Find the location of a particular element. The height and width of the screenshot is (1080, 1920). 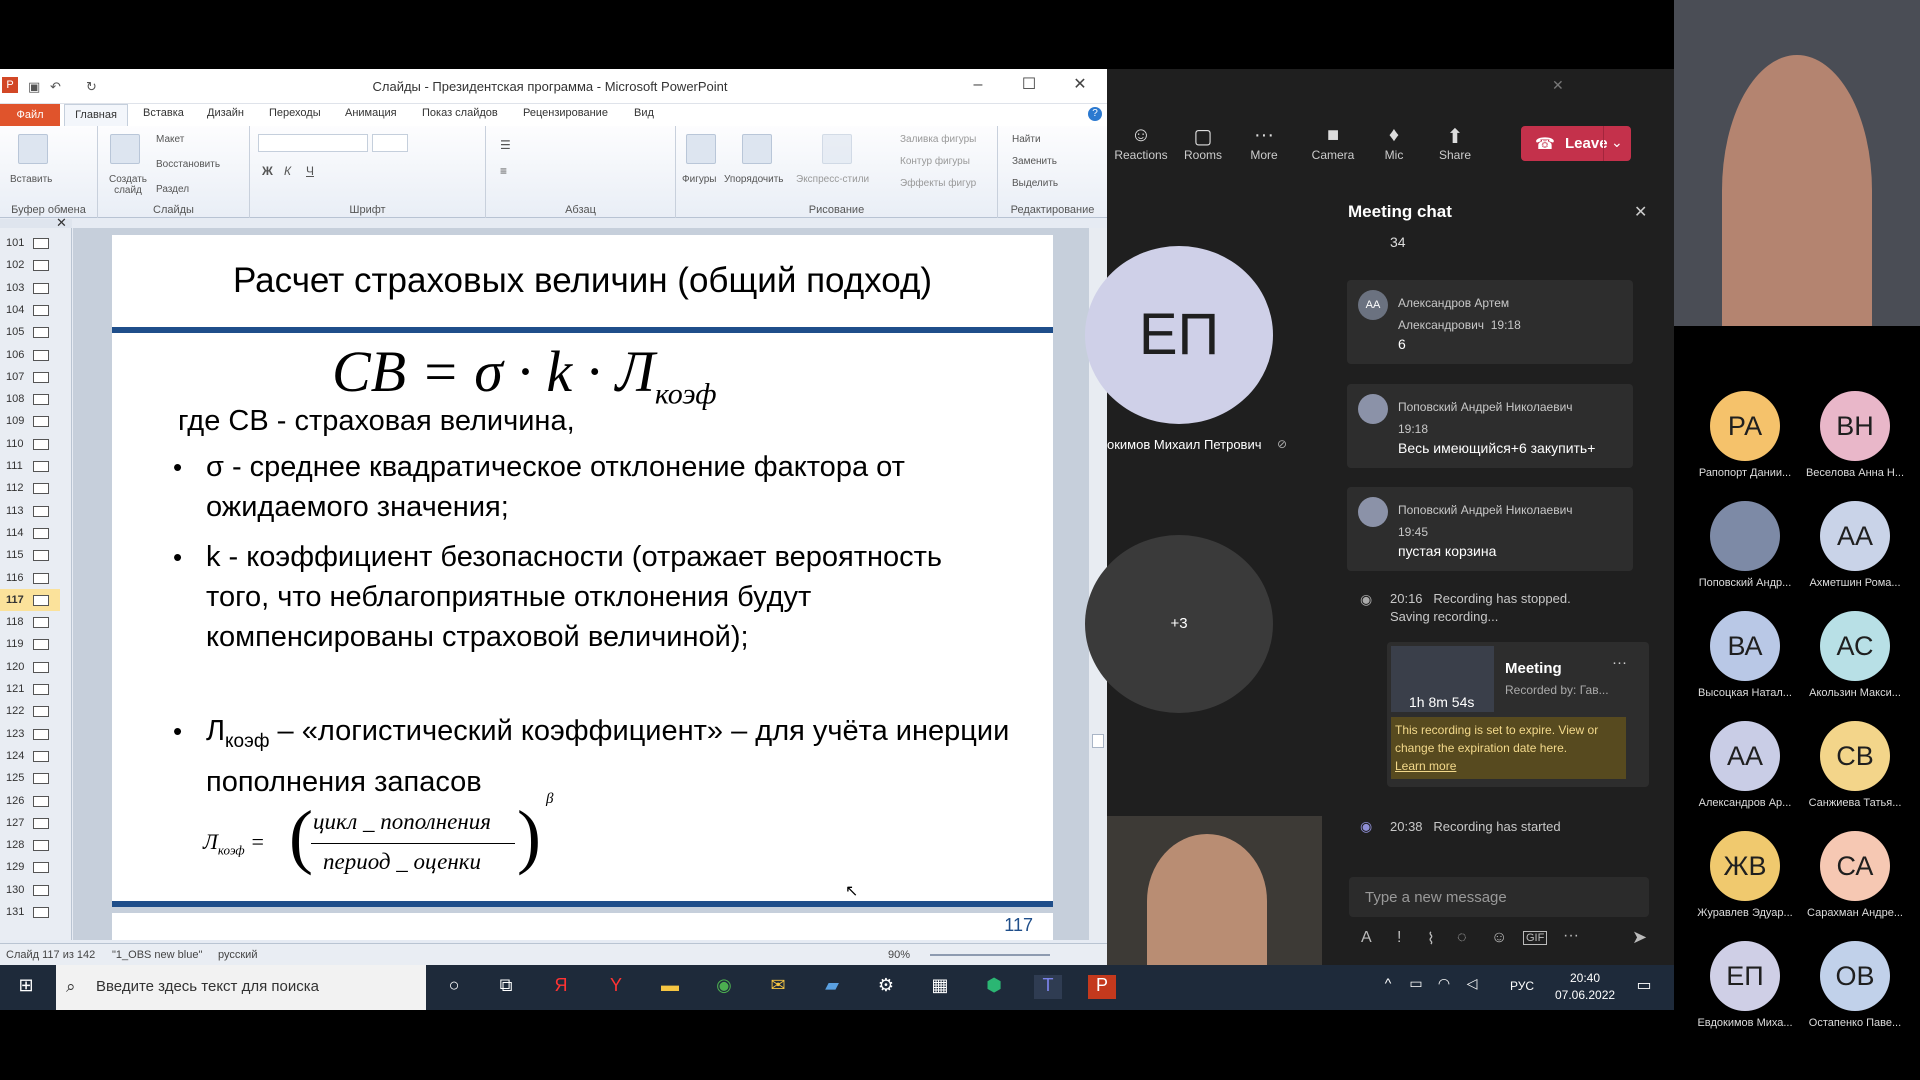

app-icon: ⬢ is located at coordinates (994, 987).